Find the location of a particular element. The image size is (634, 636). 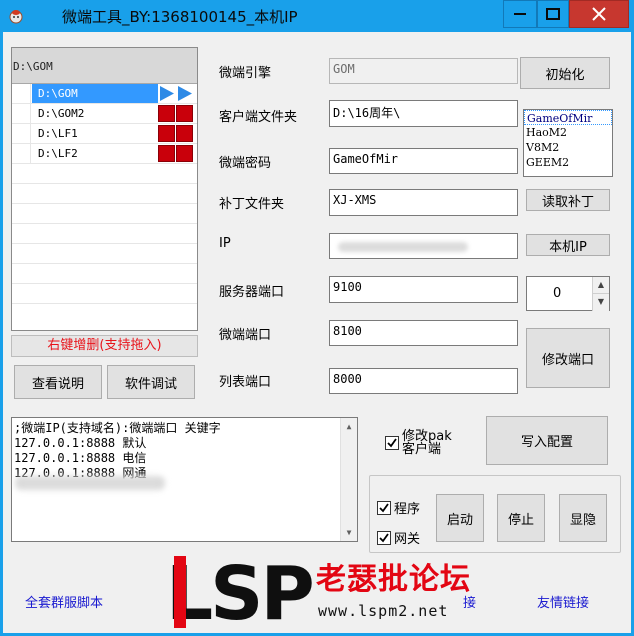

watermark-logo: LSP is located at coordinates (240, 593).